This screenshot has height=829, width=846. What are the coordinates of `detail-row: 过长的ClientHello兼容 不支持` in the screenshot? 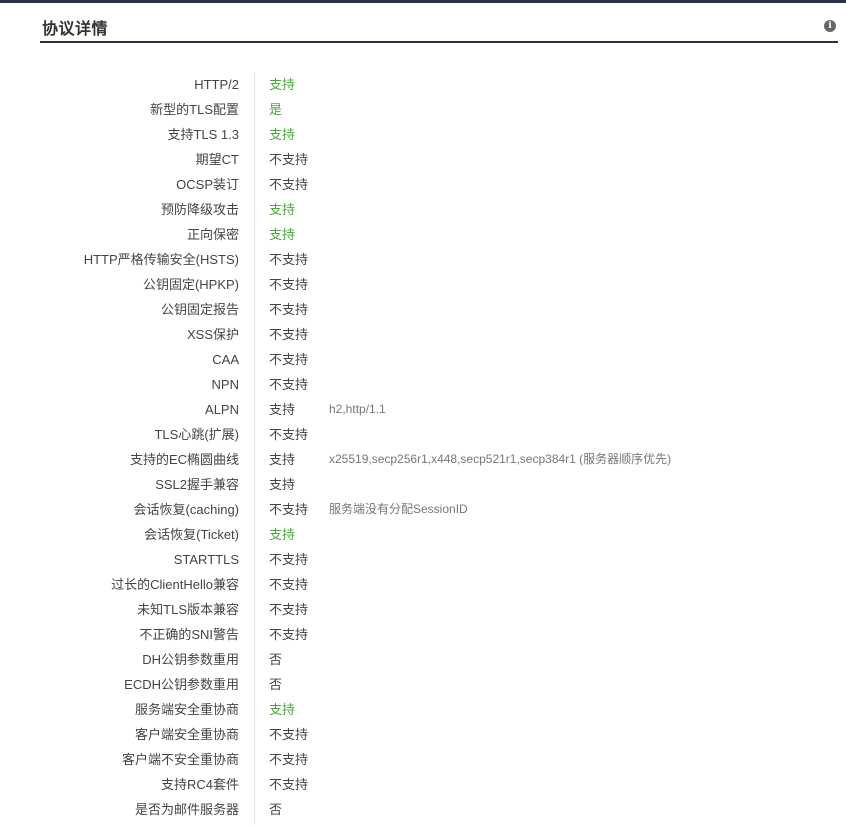 It's located at (423, 584).